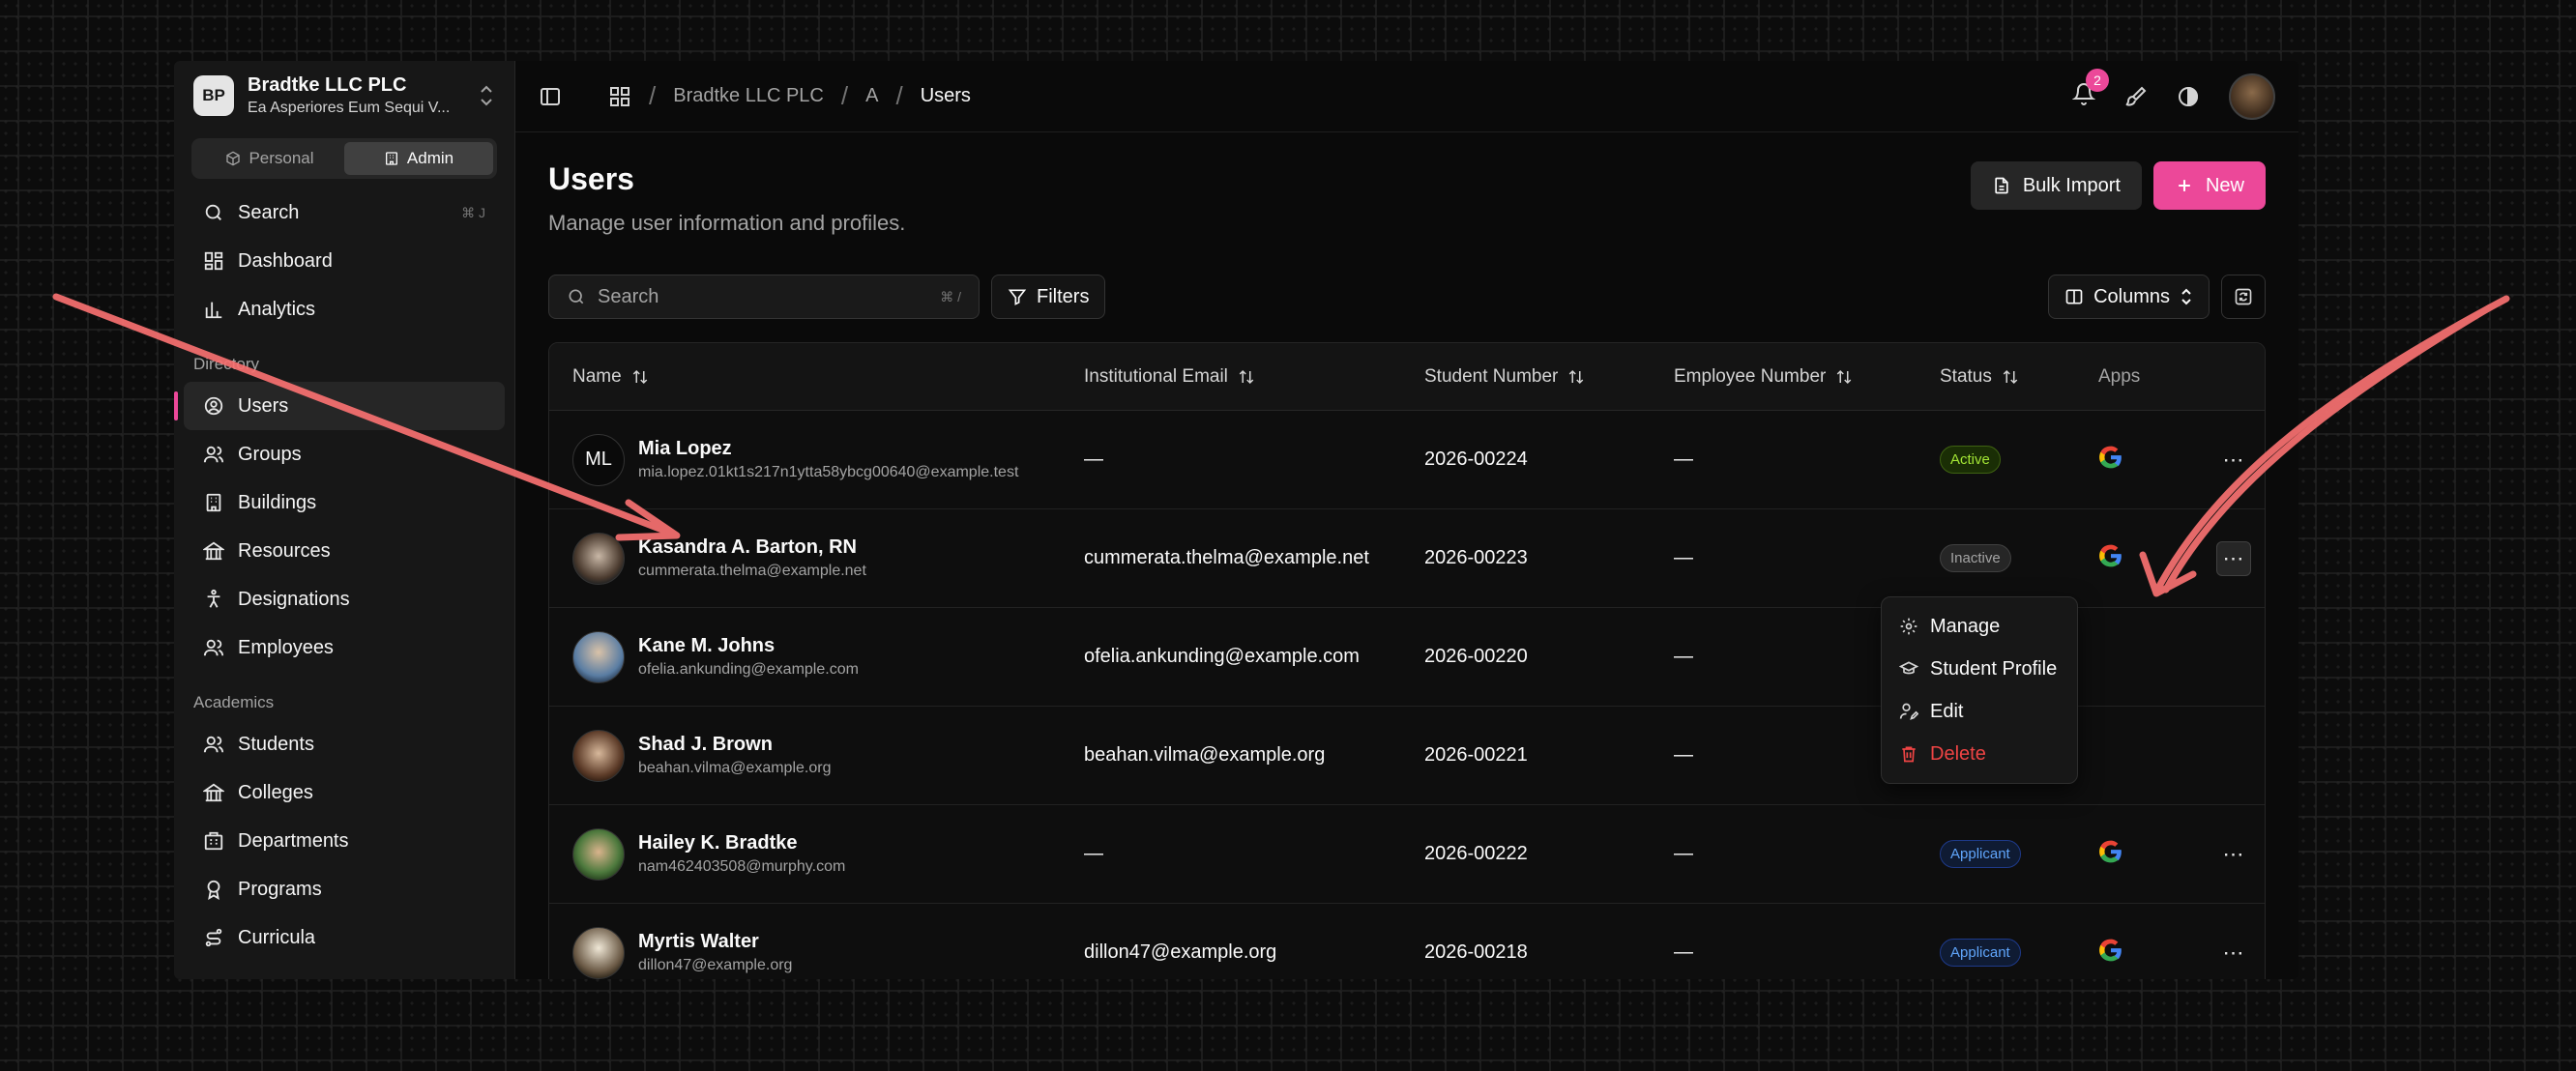  What do you see at coordinates (1980, 953) in the screenshot?
I see `status-badge: Applicant` at bounding box center [1980, 953].